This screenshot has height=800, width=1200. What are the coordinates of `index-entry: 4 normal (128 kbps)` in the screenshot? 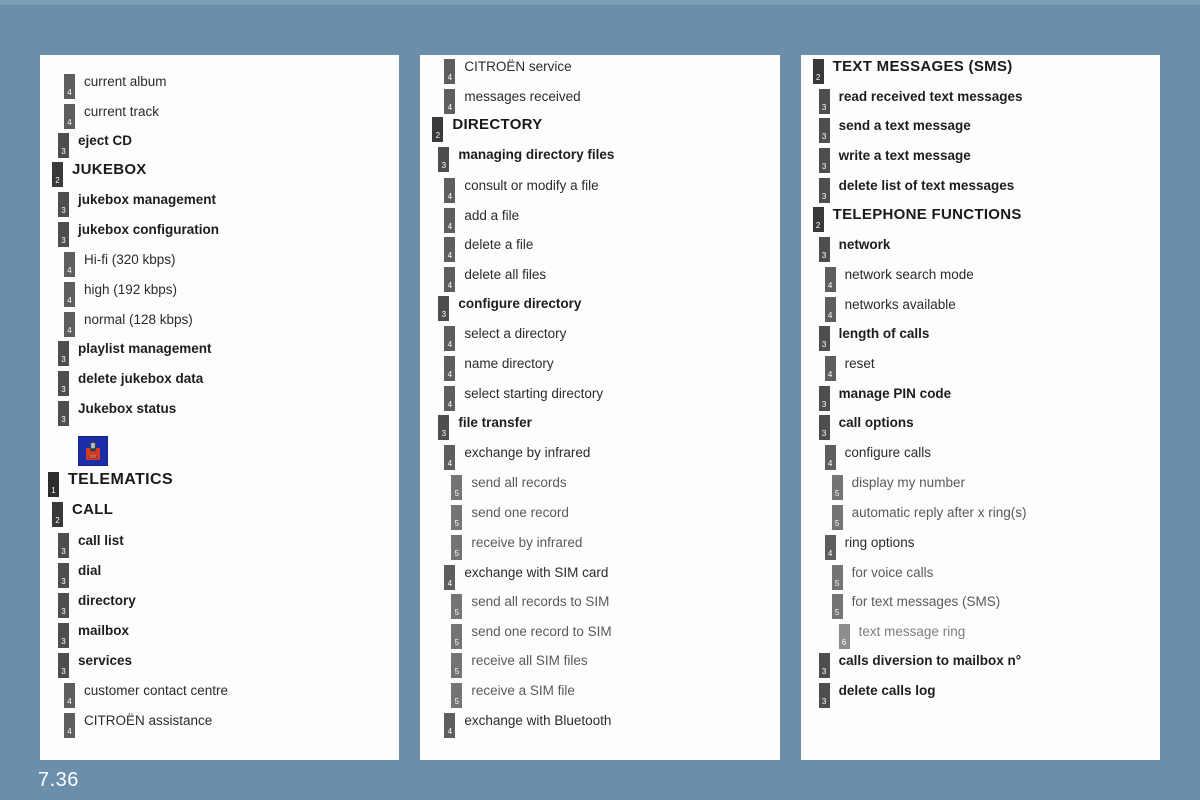 It's located at (128, 324).